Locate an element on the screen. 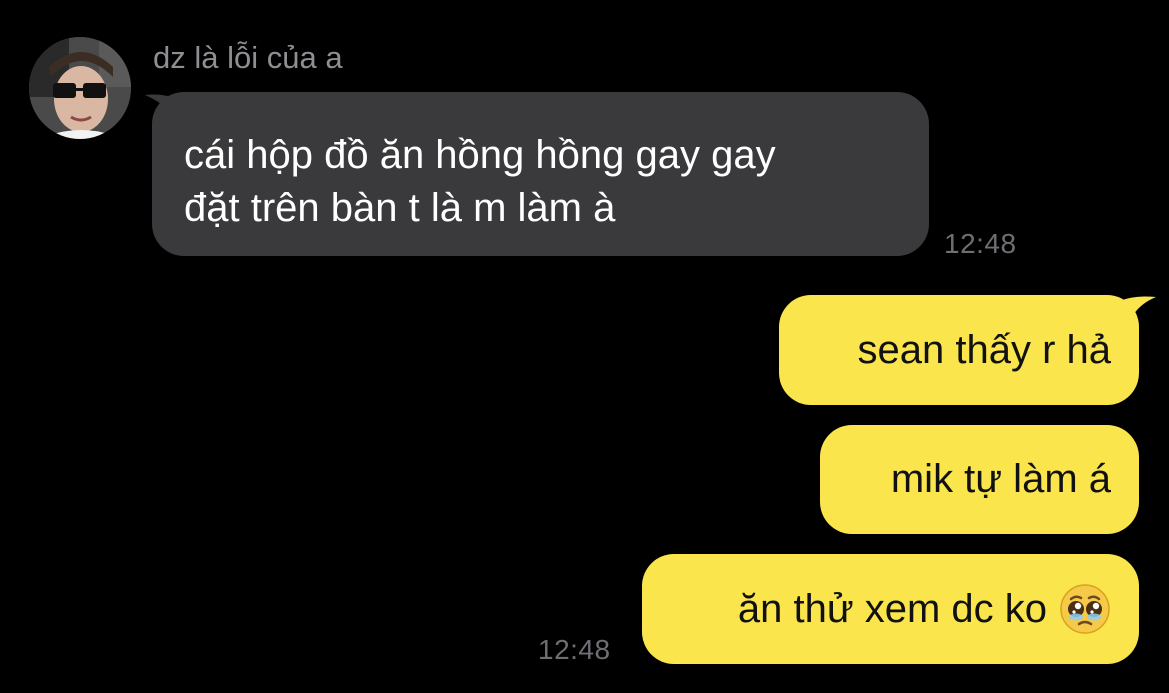 This screenshot has width=1169, height=693. incoming-timestamp: 12:48 is located at coordinates (980, 243).